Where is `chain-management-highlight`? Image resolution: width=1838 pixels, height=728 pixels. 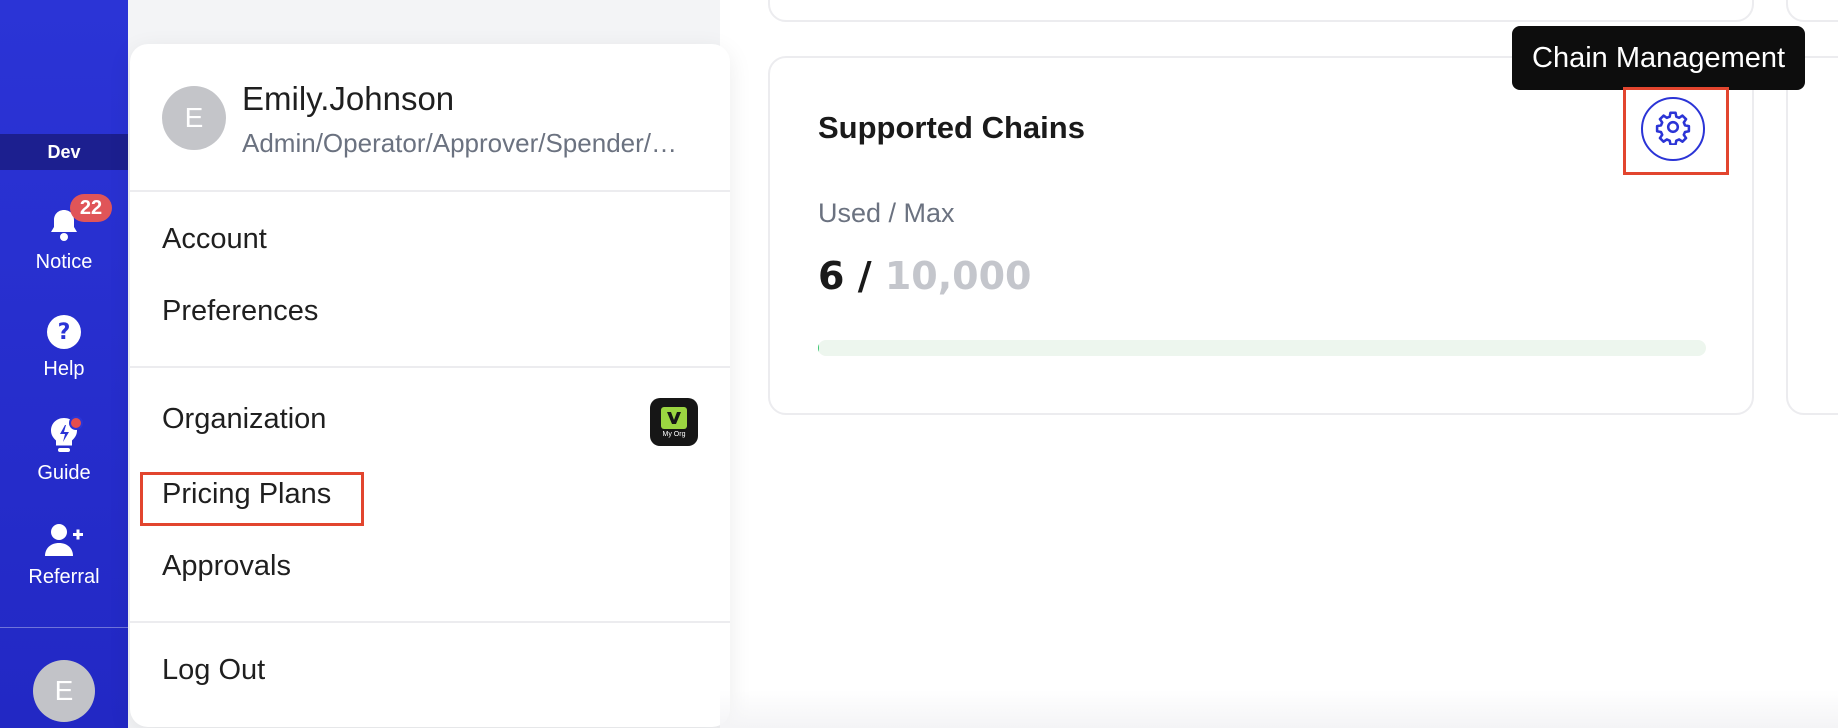
chain-management-highlight is located at coordinates (1676, 131).